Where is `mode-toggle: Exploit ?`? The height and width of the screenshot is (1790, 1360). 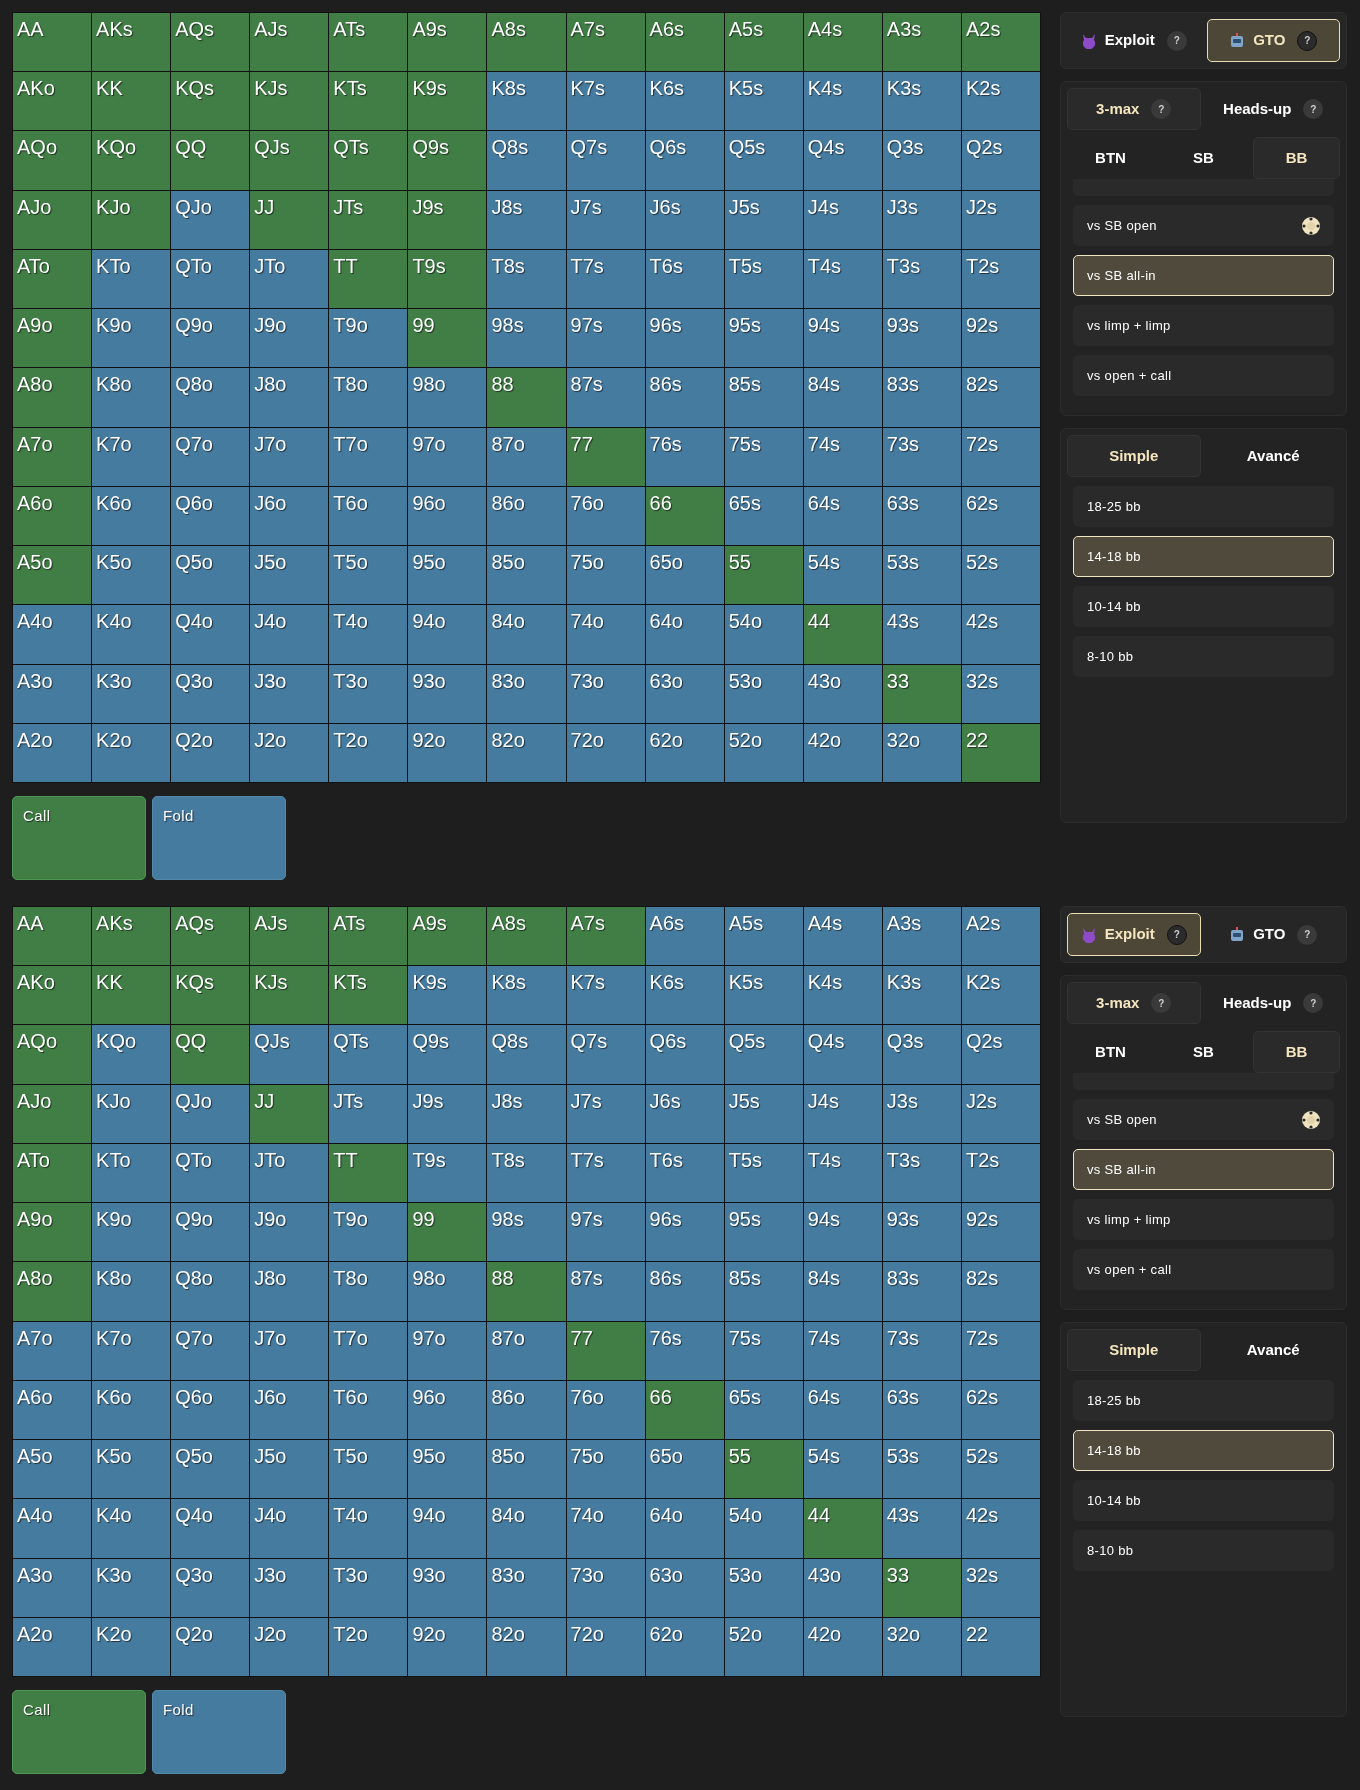
mode-toggle: Exploit ? is located at coordinates (1134, 934).